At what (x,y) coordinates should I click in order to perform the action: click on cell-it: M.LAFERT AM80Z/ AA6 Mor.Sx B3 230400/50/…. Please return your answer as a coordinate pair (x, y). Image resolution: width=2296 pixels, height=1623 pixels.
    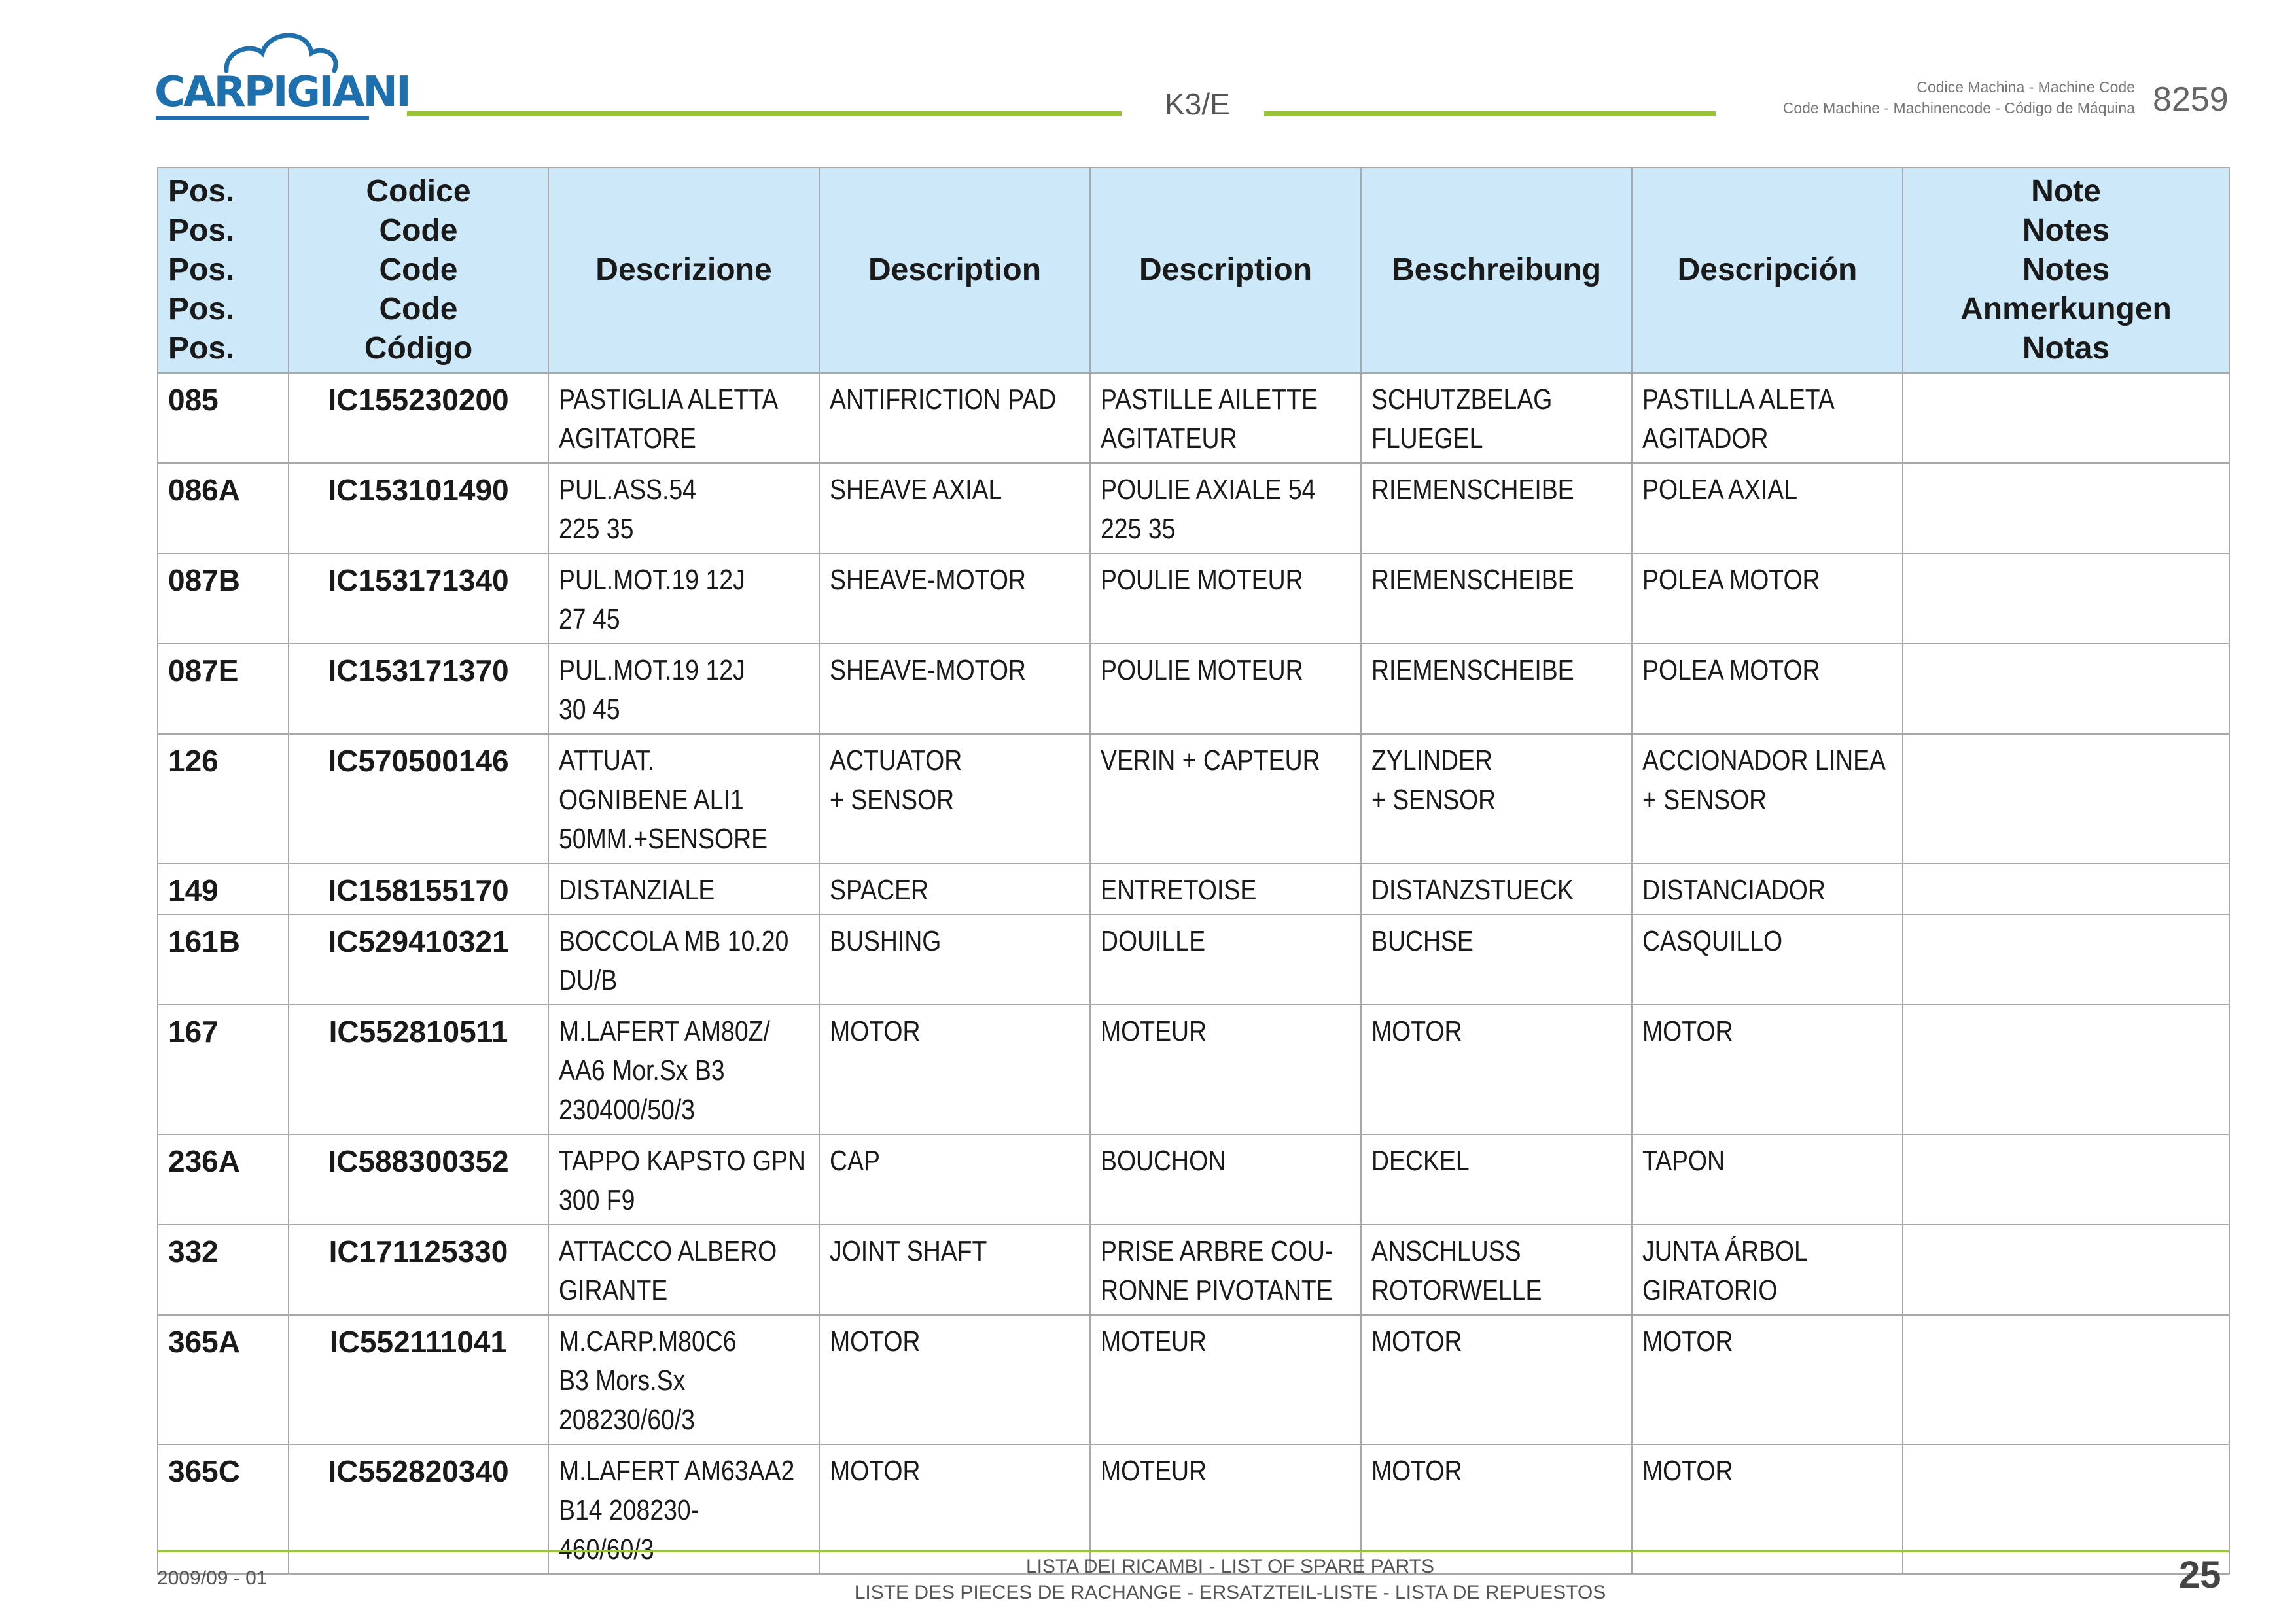
    Looking at the image, I should click on (684, 1070).